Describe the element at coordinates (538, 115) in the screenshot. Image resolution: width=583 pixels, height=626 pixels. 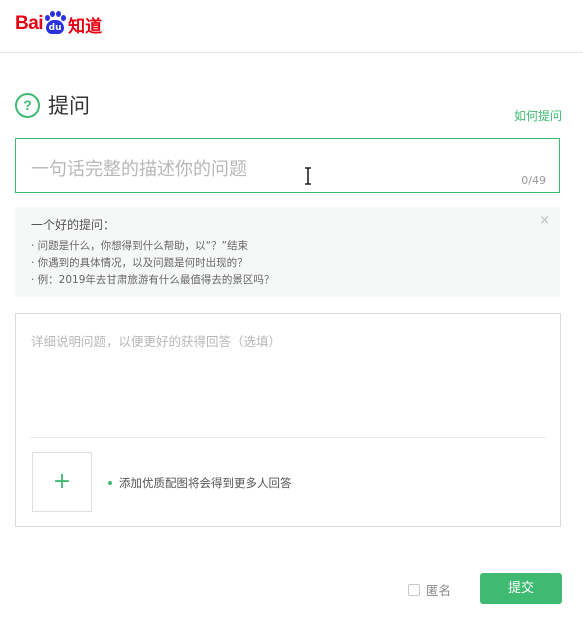
I see `how-to-ask-link: 如何提问` at that location.